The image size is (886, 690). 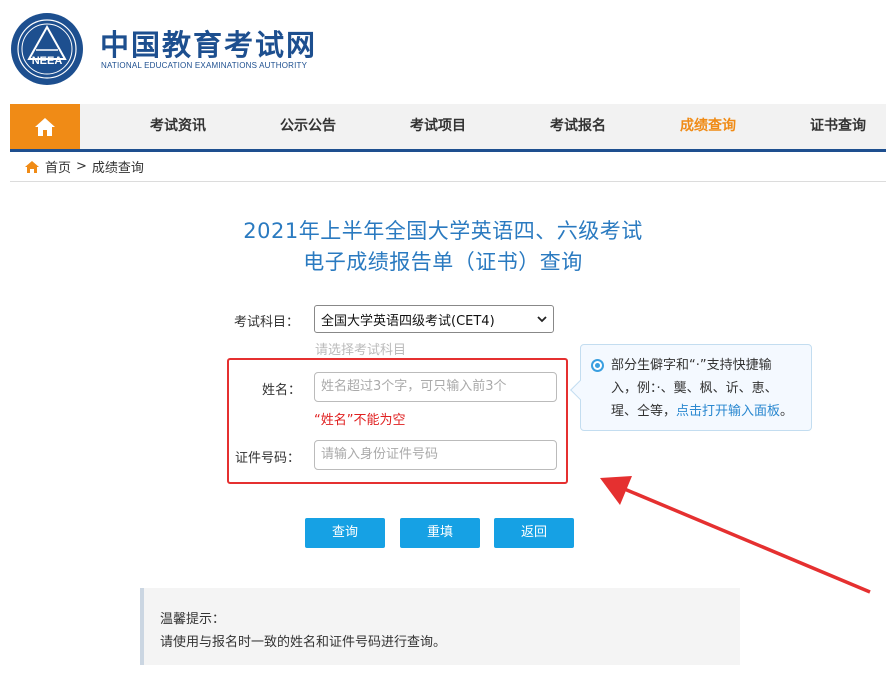 I want to click on reset-button: 重填, so click(x=440, y=533).